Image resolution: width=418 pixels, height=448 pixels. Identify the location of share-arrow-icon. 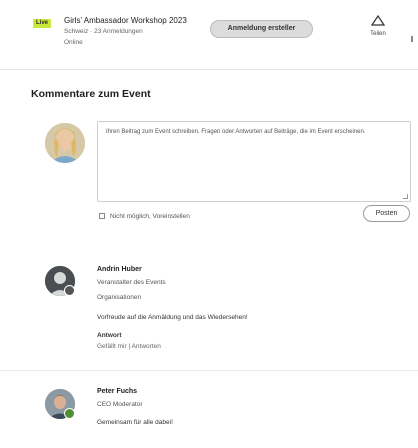
(378, 20).